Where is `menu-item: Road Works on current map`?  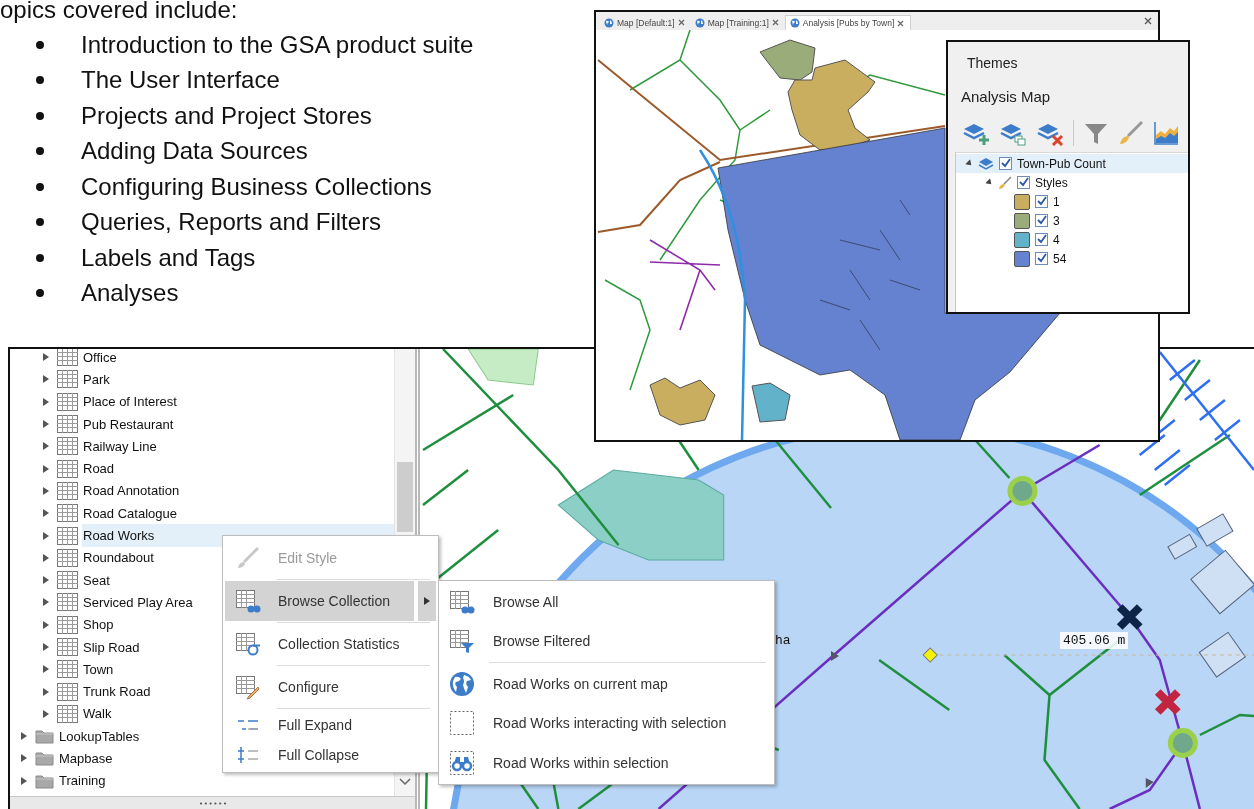
menu-item: Road Works on current map is located at coordinates (606, 684).